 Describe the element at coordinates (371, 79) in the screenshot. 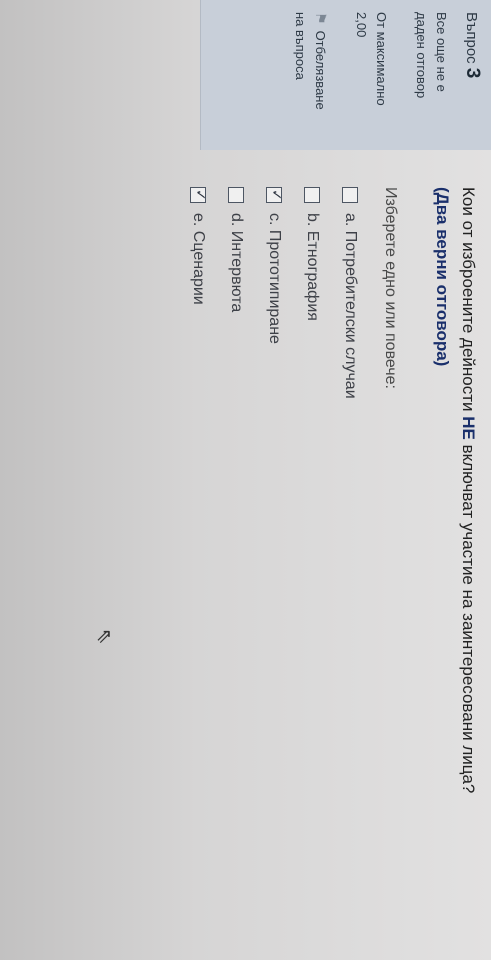

I see `question-marks: От максимално 2,00` at that location.